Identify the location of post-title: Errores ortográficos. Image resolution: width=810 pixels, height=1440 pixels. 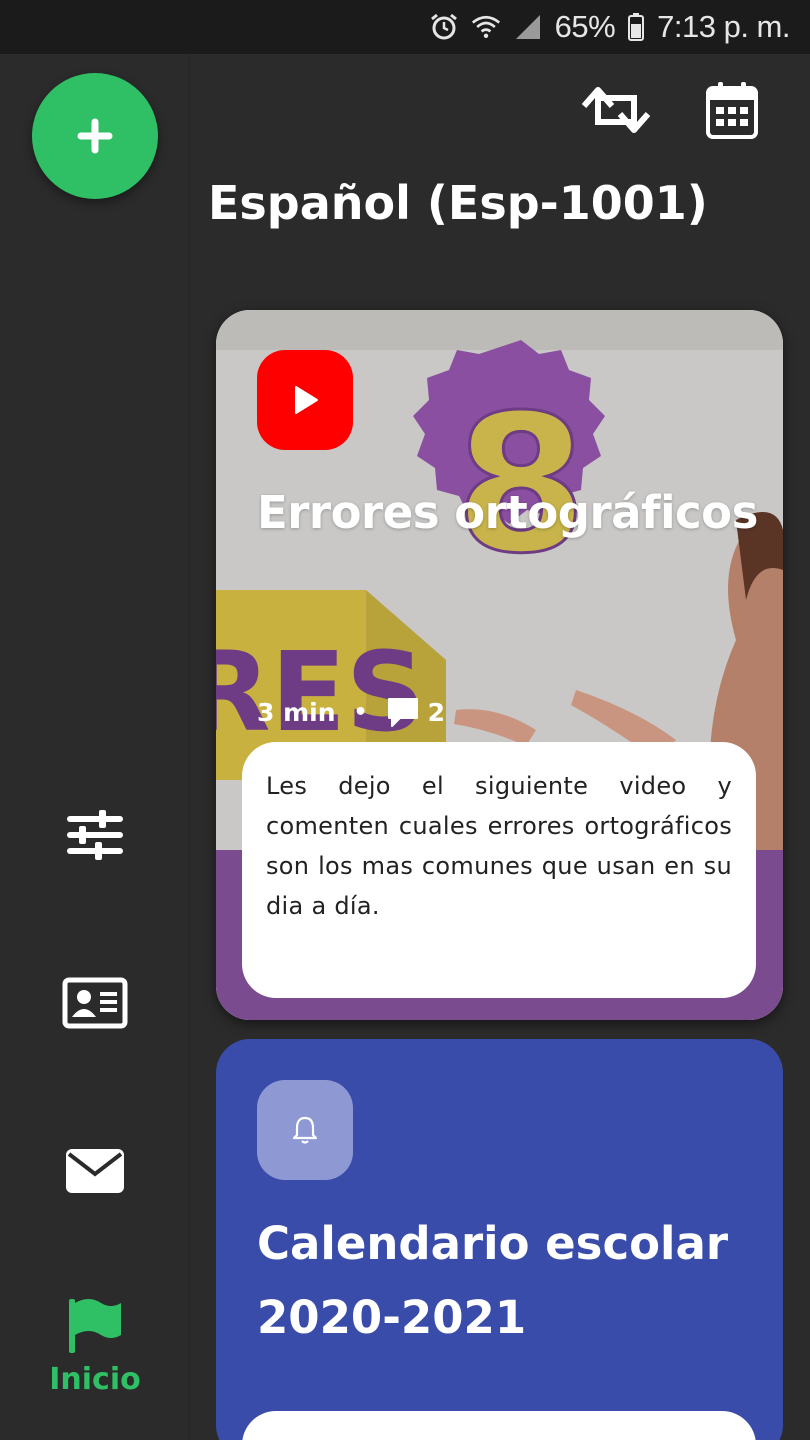
(517, 512).